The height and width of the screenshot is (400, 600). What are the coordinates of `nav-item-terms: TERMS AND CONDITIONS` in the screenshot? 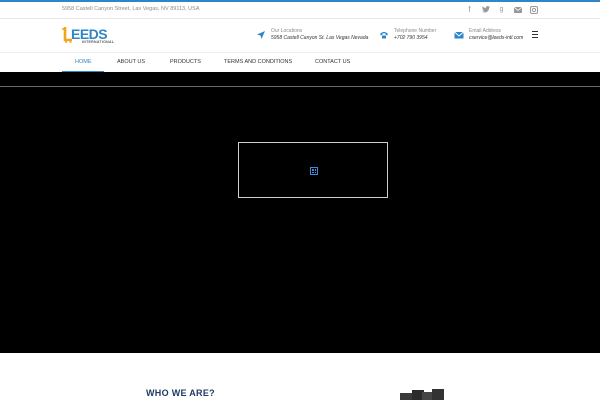 It's located at (258, 62).